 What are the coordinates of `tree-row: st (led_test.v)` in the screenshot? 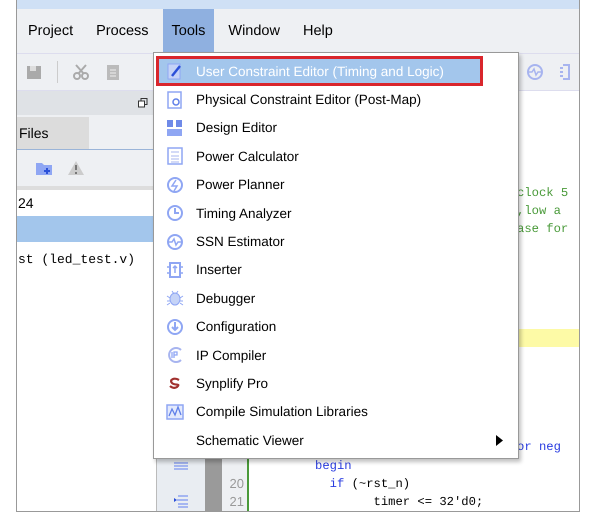 It's located at (86, 259).